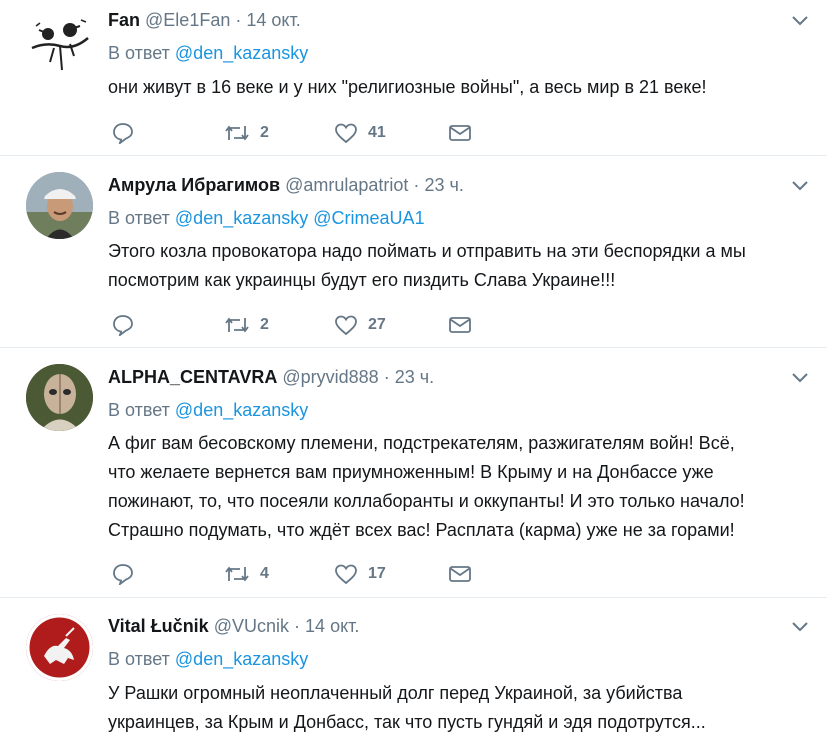 The height and width of the screenshot is (753, 827). I want to click on user-name: ALPHA_CENTAVRA, so click(192, 377).